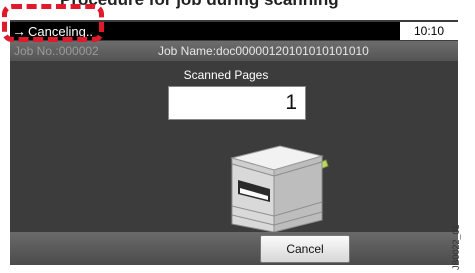 This screenshot has width=475, height=273. I want to click on job-number: Job No.:000002, so click(56, 51).